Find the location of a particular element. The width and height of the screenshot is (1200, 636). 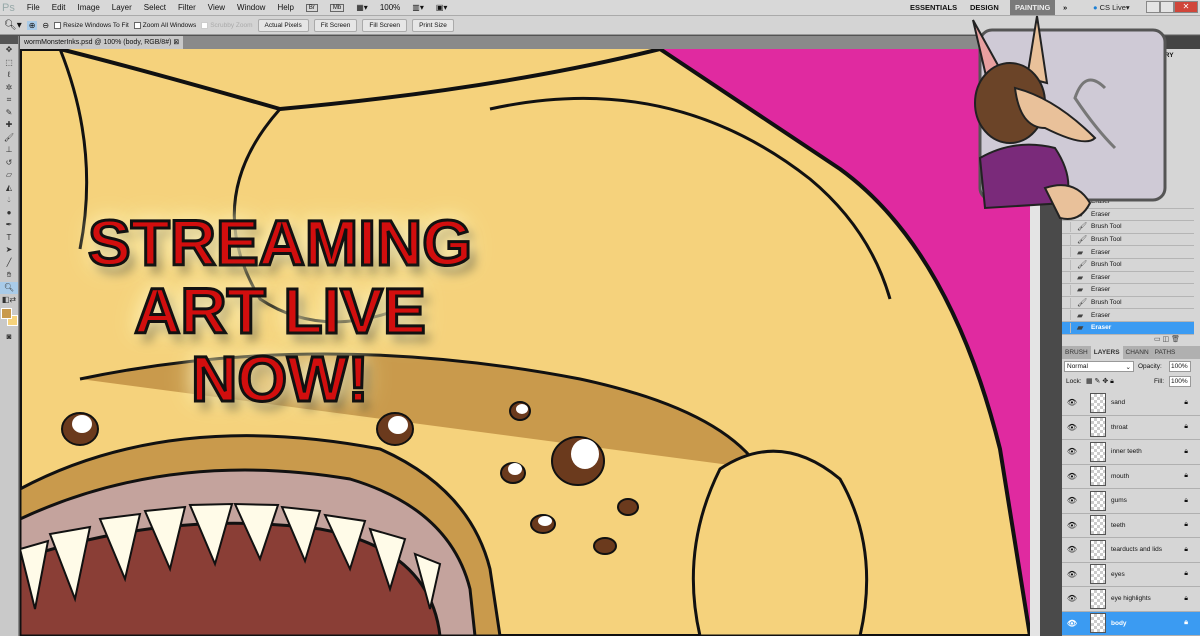

fill-input: 100% is located at coordinates (1180, 381).